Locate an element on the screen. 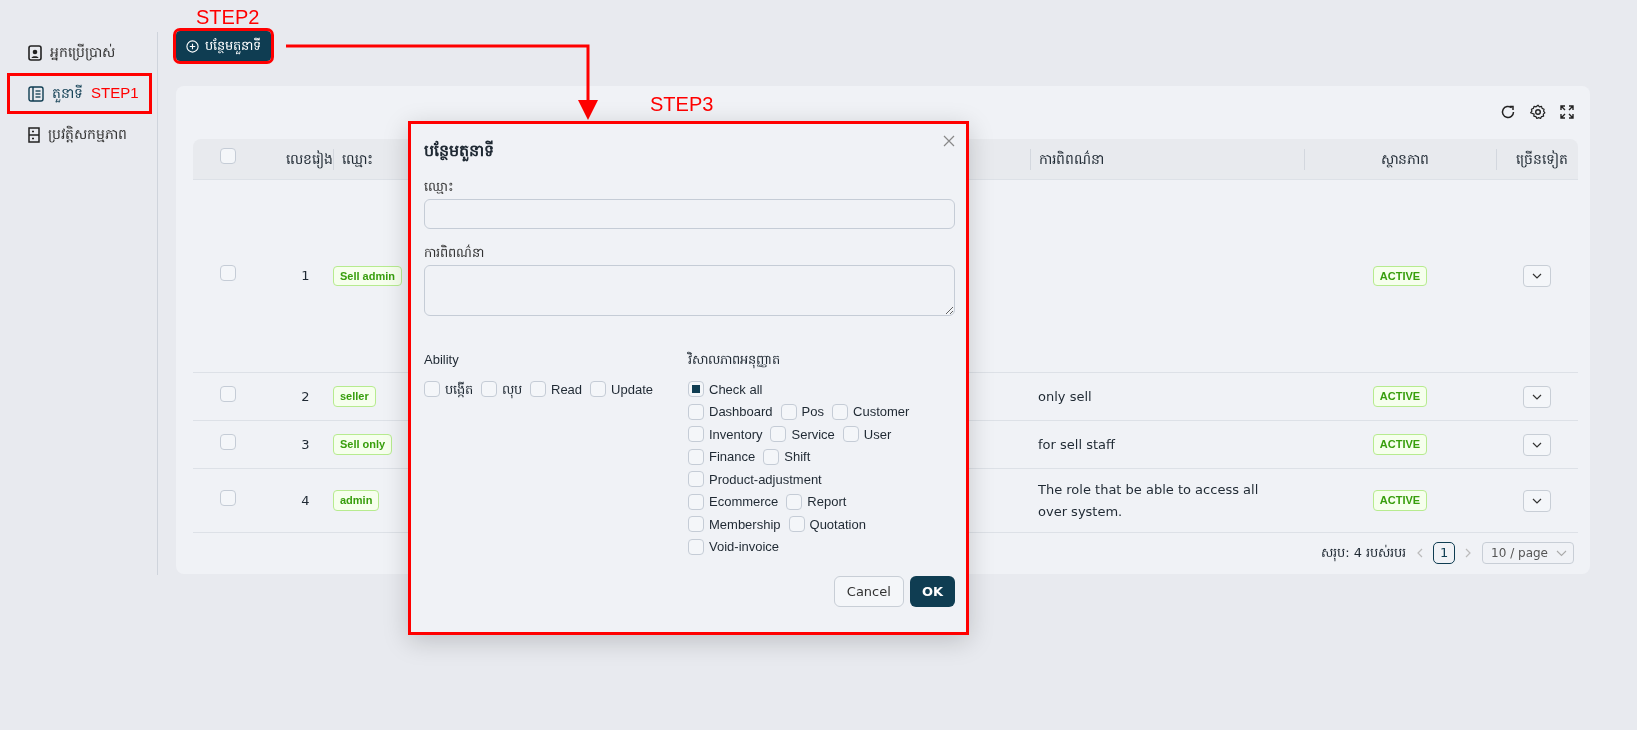 The image size is (1637, 730). row-number: 1 is located at coordinates (305, 276).